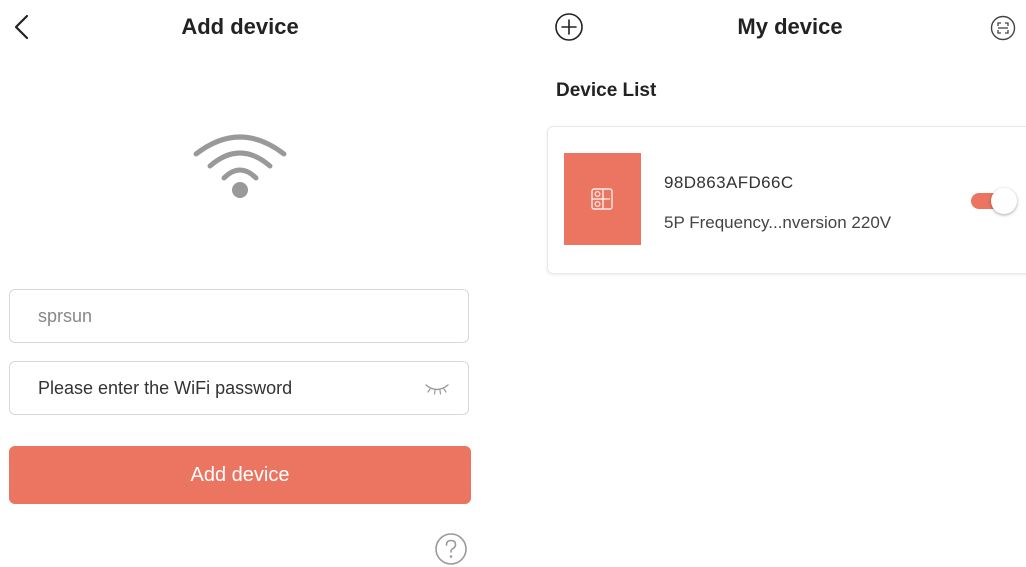 The height and width of the screenshot is (567, 1026). What do you see at coordinates (437, 388) in the screenshot?
I see `eye-closed-icon` at bounding box center [437, 388].